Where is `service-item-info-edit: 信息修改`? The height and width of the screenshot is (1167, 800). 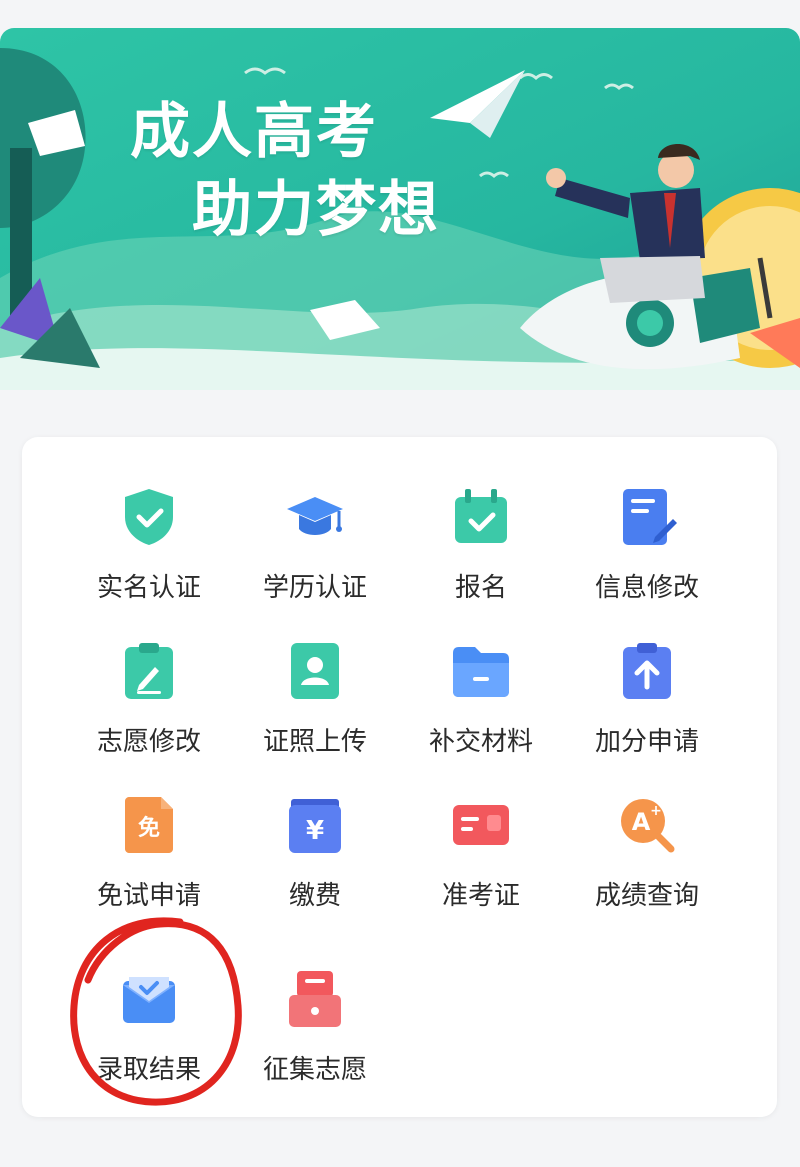 service-item-info-edit: 信息修改 is located at coordinates (647, 545).